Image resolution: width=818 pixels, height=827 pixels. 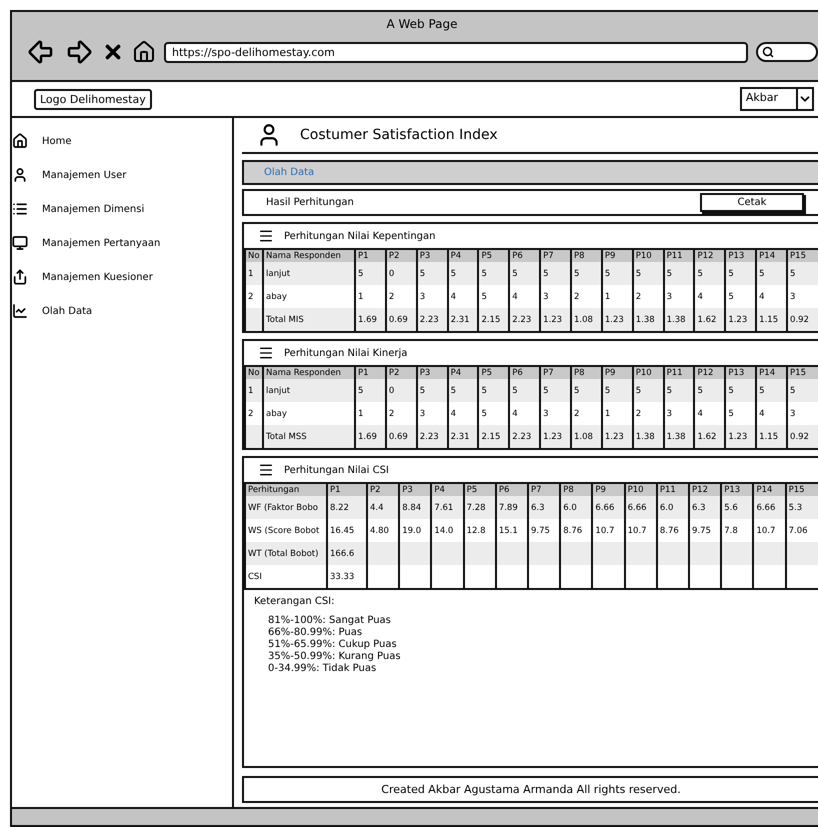 I want to click on table-cell: 33.33, so click(x=342, y=577).